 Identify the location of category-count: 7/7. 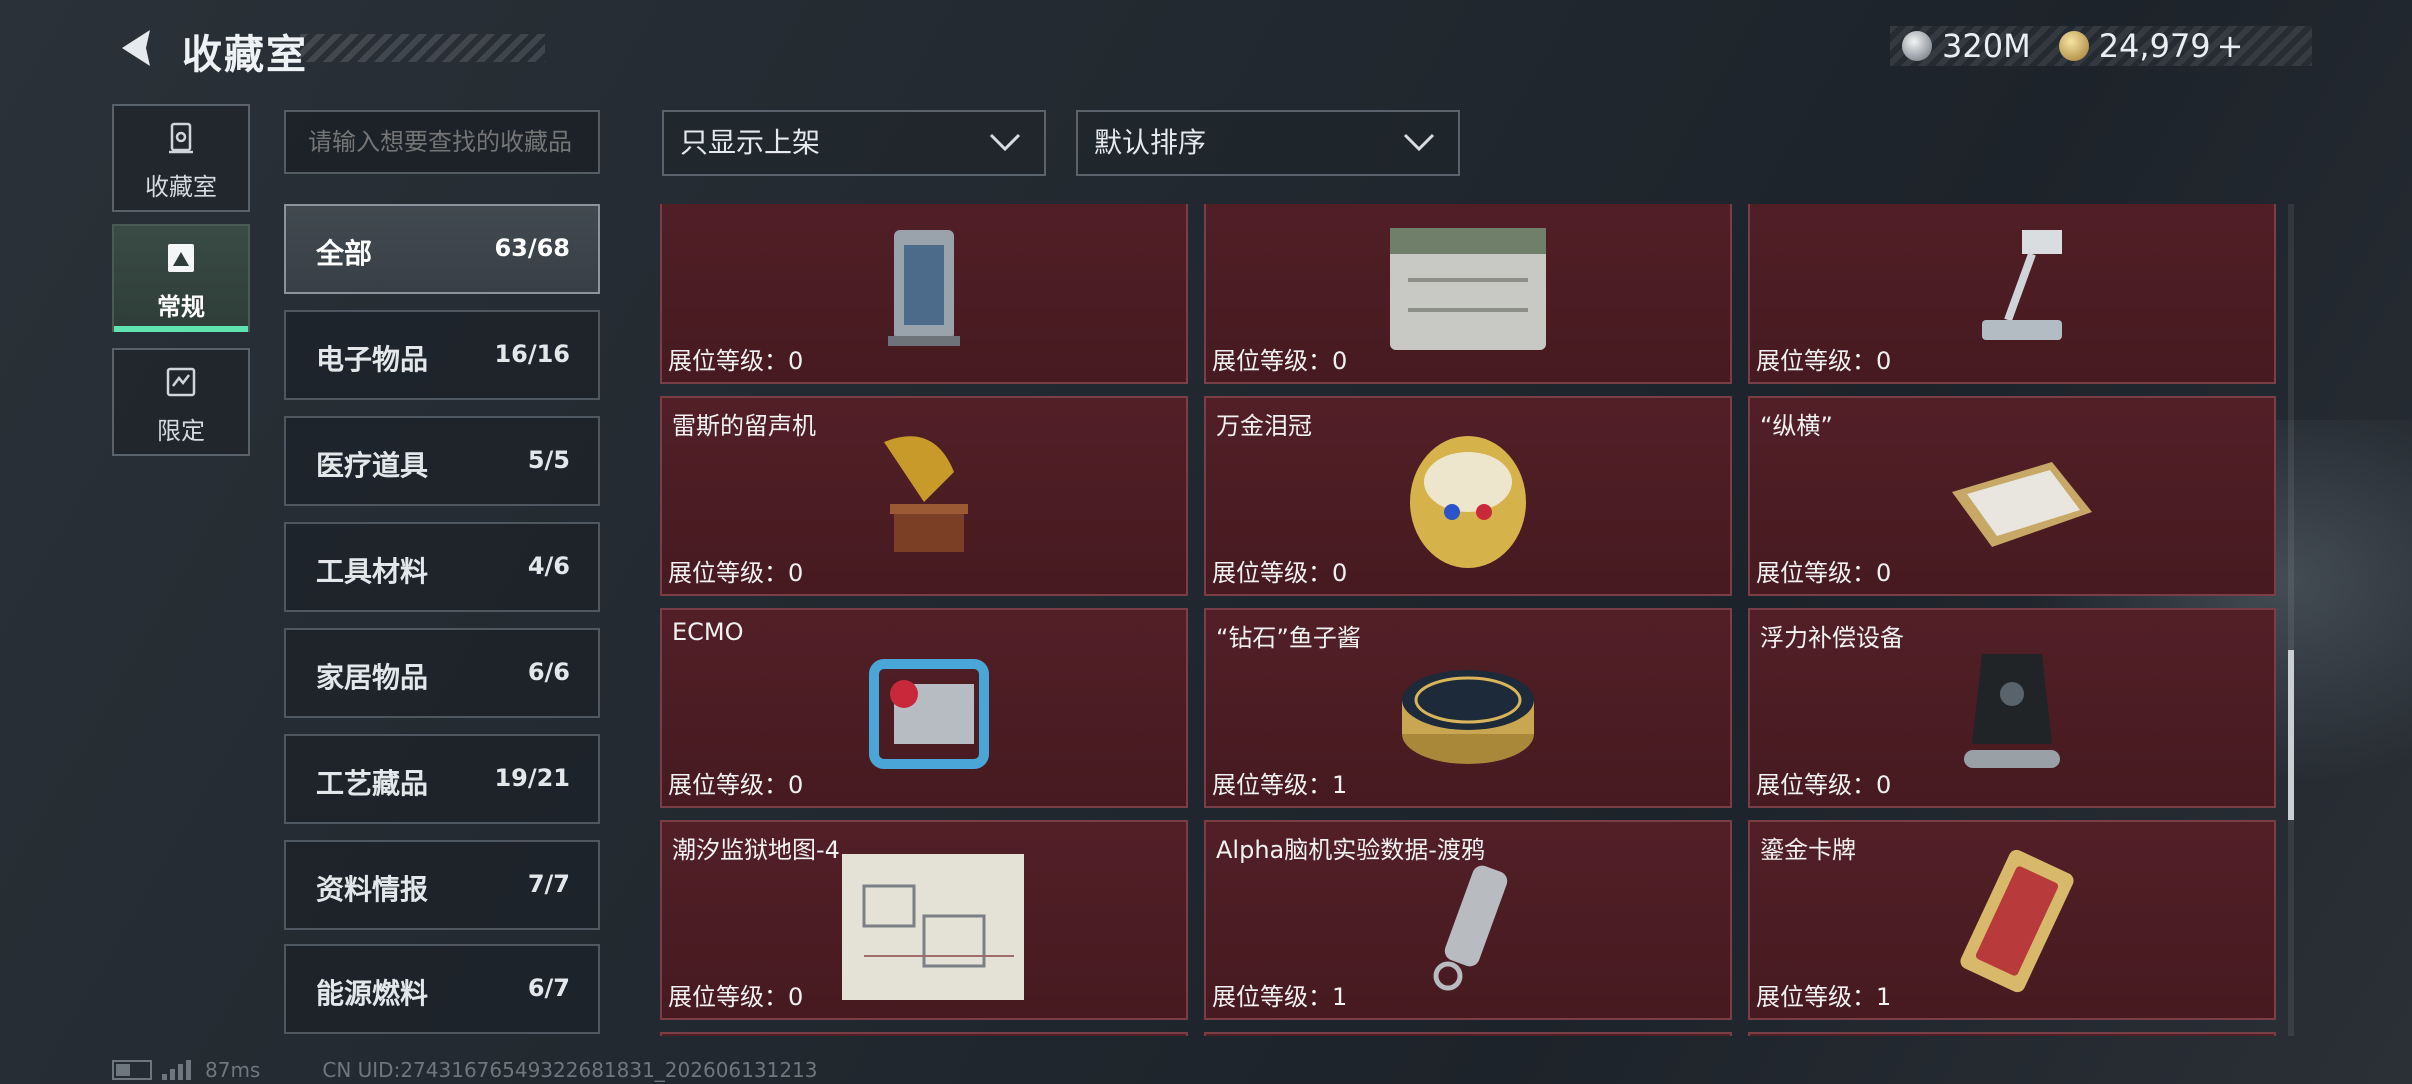
(548, 884).